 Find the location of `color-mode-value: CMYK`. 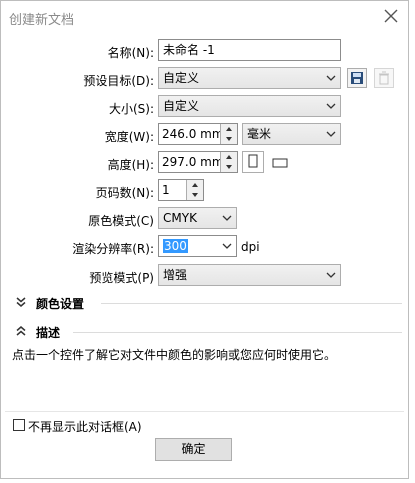

color-mode-value: CMYK is located at coordinates (180, 218).